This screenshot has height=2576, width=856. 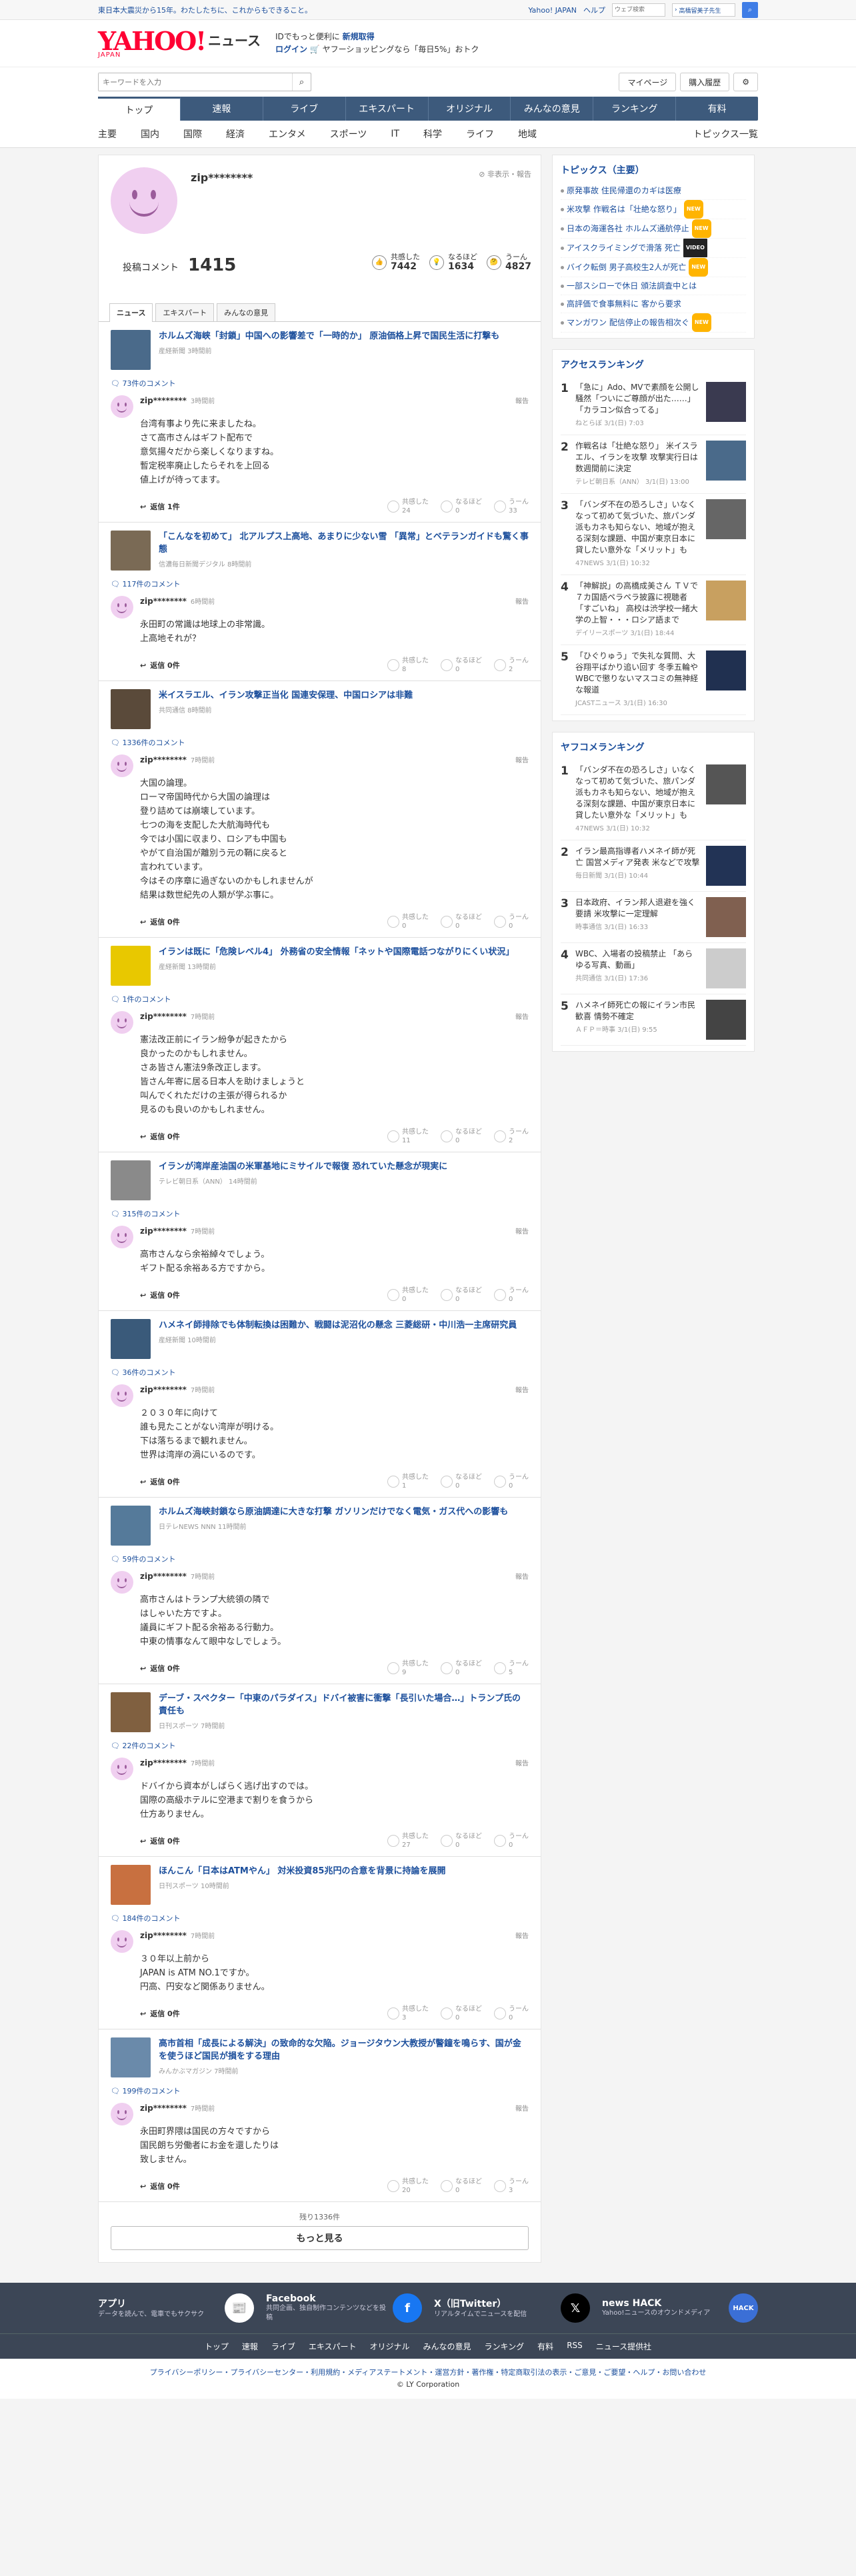 What do you see at coordinates (725, 134) in the screenshot?
I see `topics-list-link: トピックス一覧` at bounding box center [725, 134].